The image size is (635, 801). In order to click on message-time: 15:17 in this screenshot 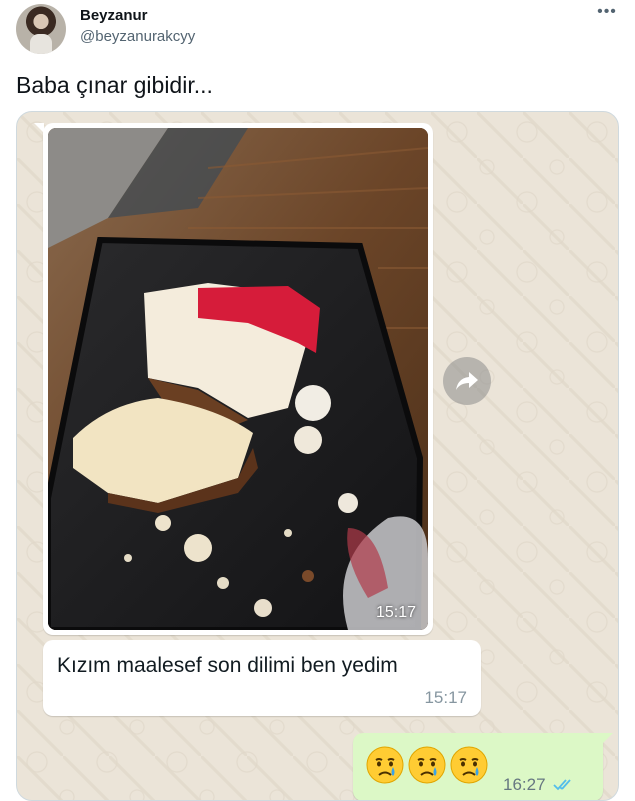, I will do `click(445, 697)`.